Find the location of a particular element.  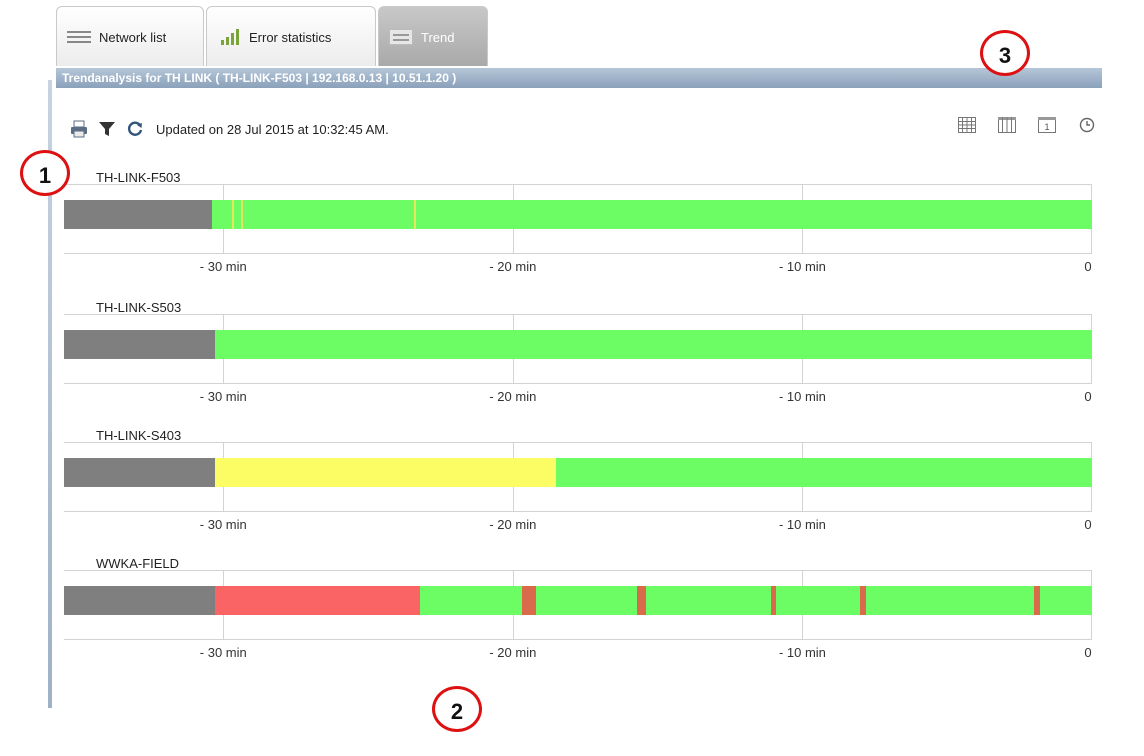

view-options: 1 is located at coordinates (1027, 125).